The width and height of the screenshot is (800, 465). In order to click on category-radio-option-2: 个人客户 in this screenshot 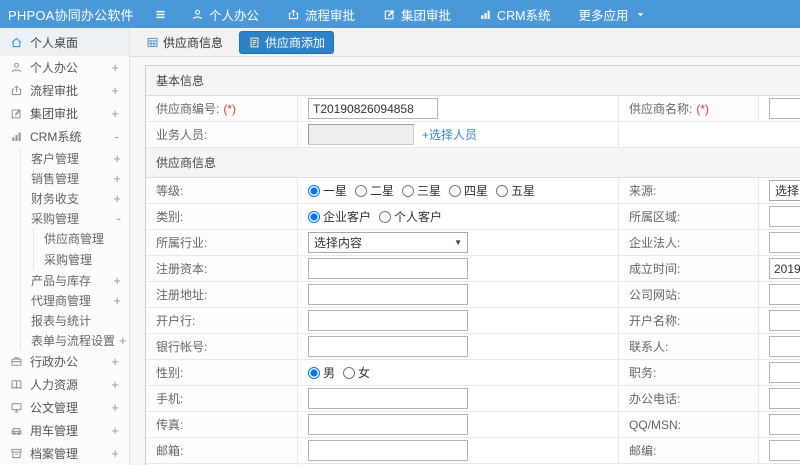, I will do `click(410, 216)`.